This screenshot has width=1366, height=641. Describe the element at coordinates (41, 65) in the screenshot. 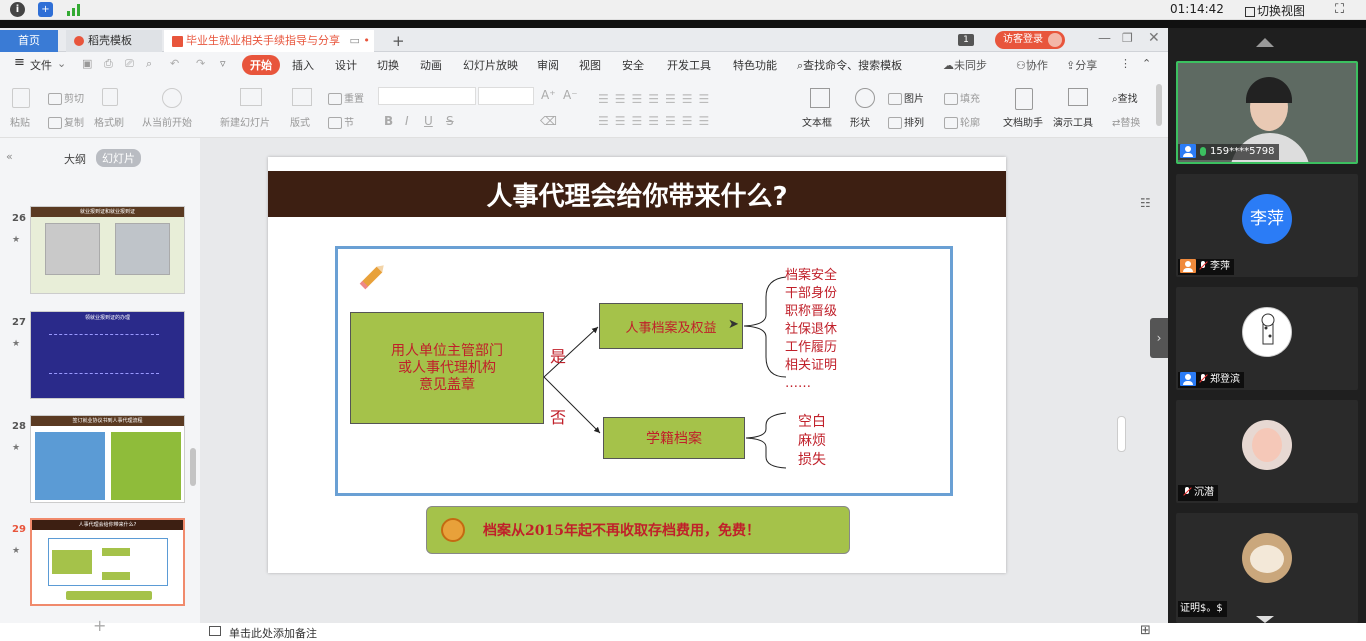

I see `file-menu: 文件` at that location.